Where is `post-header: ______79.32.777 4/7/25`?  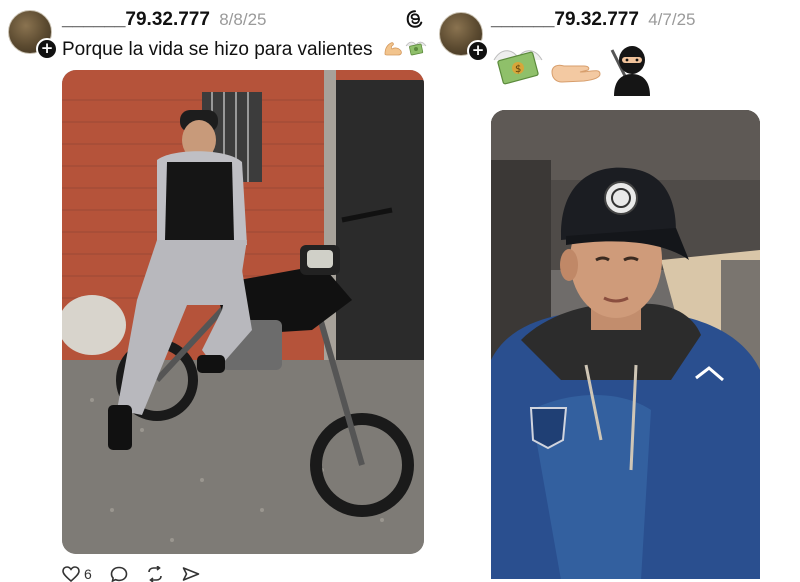 post-header: ______79.32.777 4/7/25 is located at coordinates (593, 20).